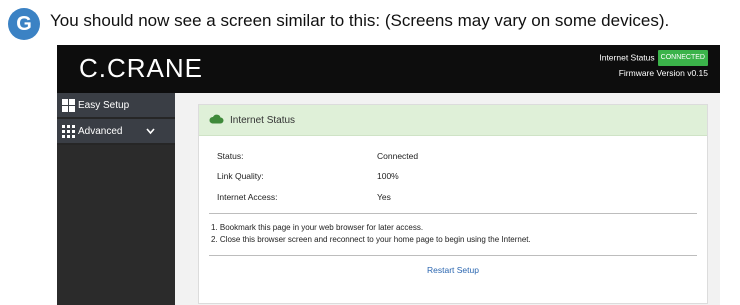 This screenshot has width=740, height=305. Describe the element at coordinates (100, 131) in the screenshot. I see `sidebar-item-label: Advanced` at that location.